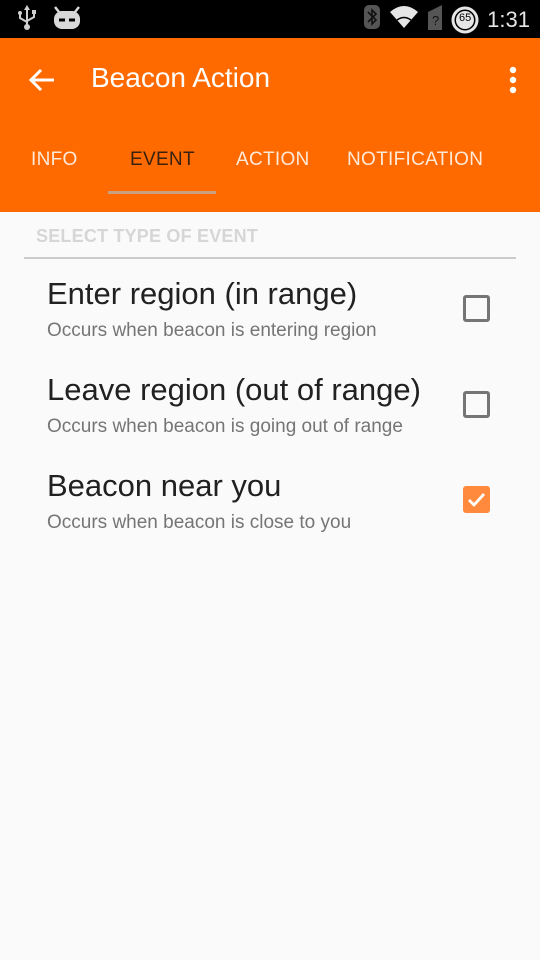  Describe the element at coordinates (415, 160) in the screenshot. I see `tab-notification: NOTIFICATION` at that location.